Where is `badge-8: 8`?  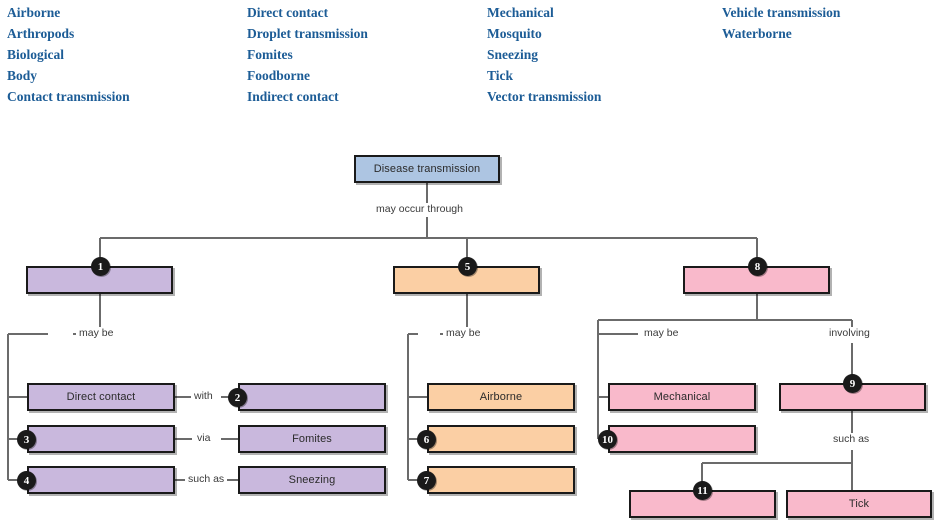
badge-8: 8 is located at coordinates (757, 266).